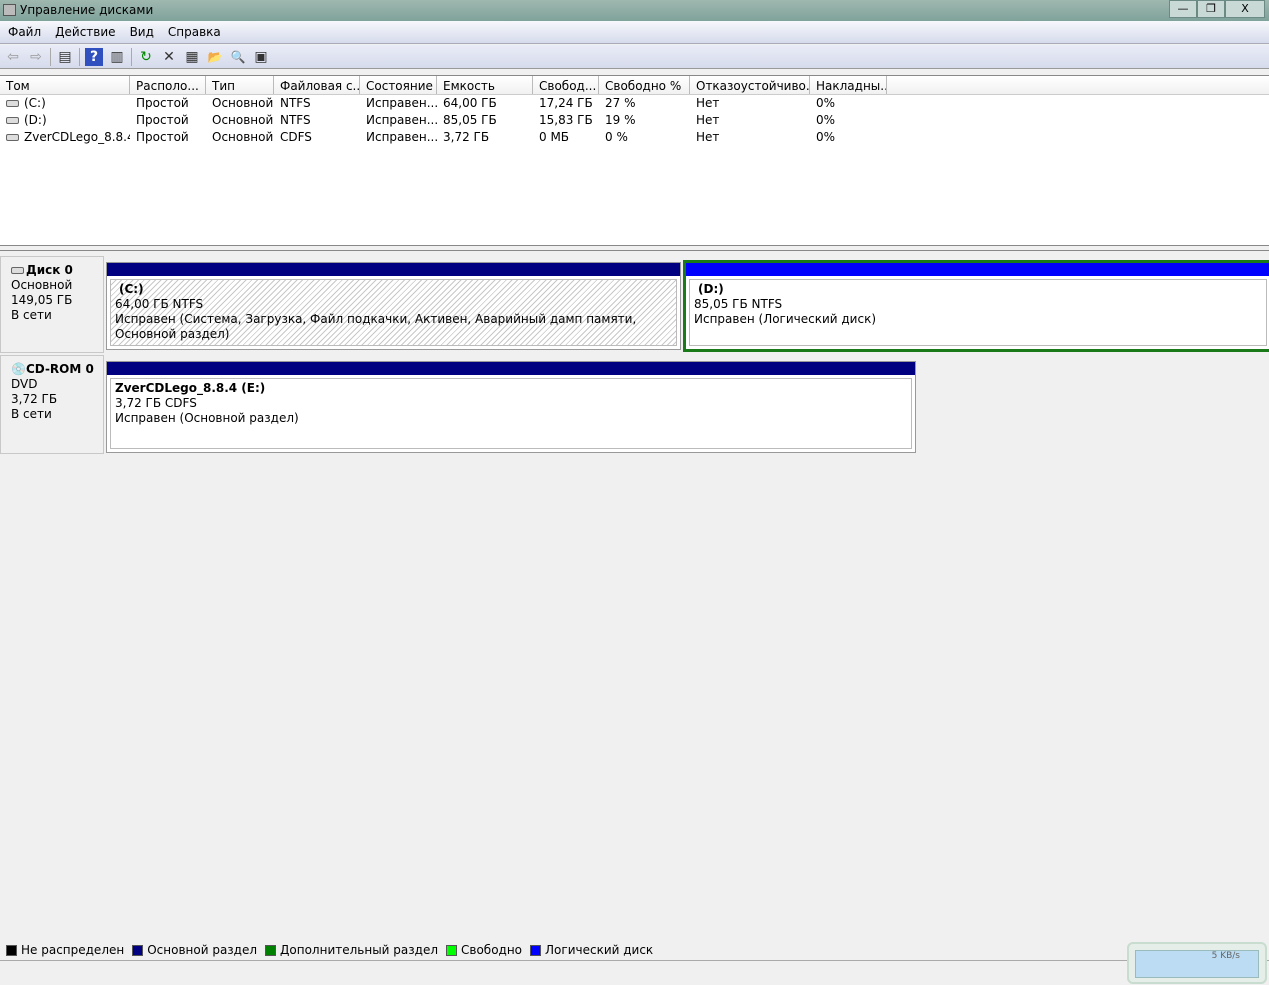 The height and width of the screenshot is (985, 1269). What do you see at coordinates (146, 57) in the screenshot?
I see `refresh-icon: ↻` at bounding box center [146, 57].